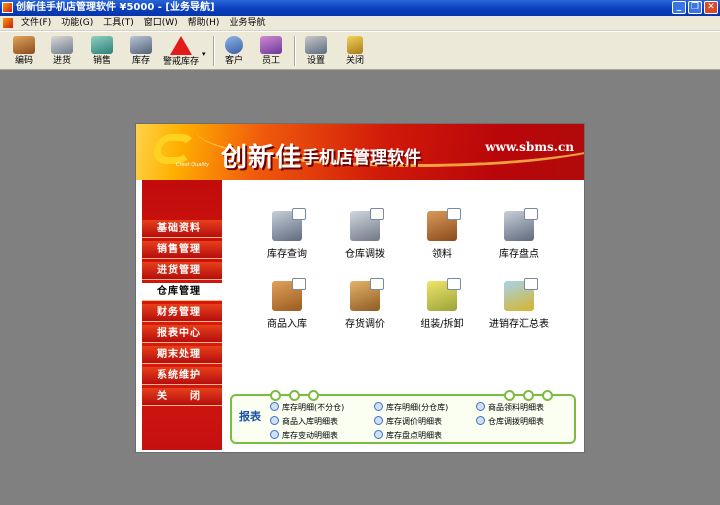 The height and width of the screenshot is (505, 720). Describe the element at coordinates (310, 421) in the screenshot. I see `report-link-label: 商品入库明细表` at that location.